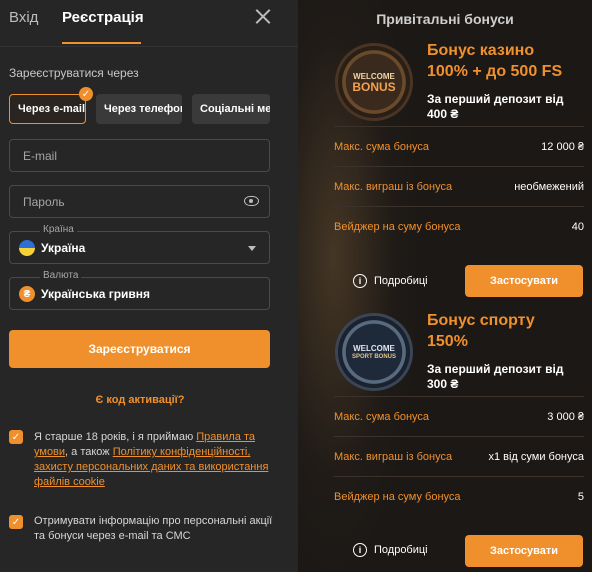 The height and width of the screenshot is (572, 592). Describe the element at coordinates (263, 16) in the screenshot. I see `close-icon` at that location.